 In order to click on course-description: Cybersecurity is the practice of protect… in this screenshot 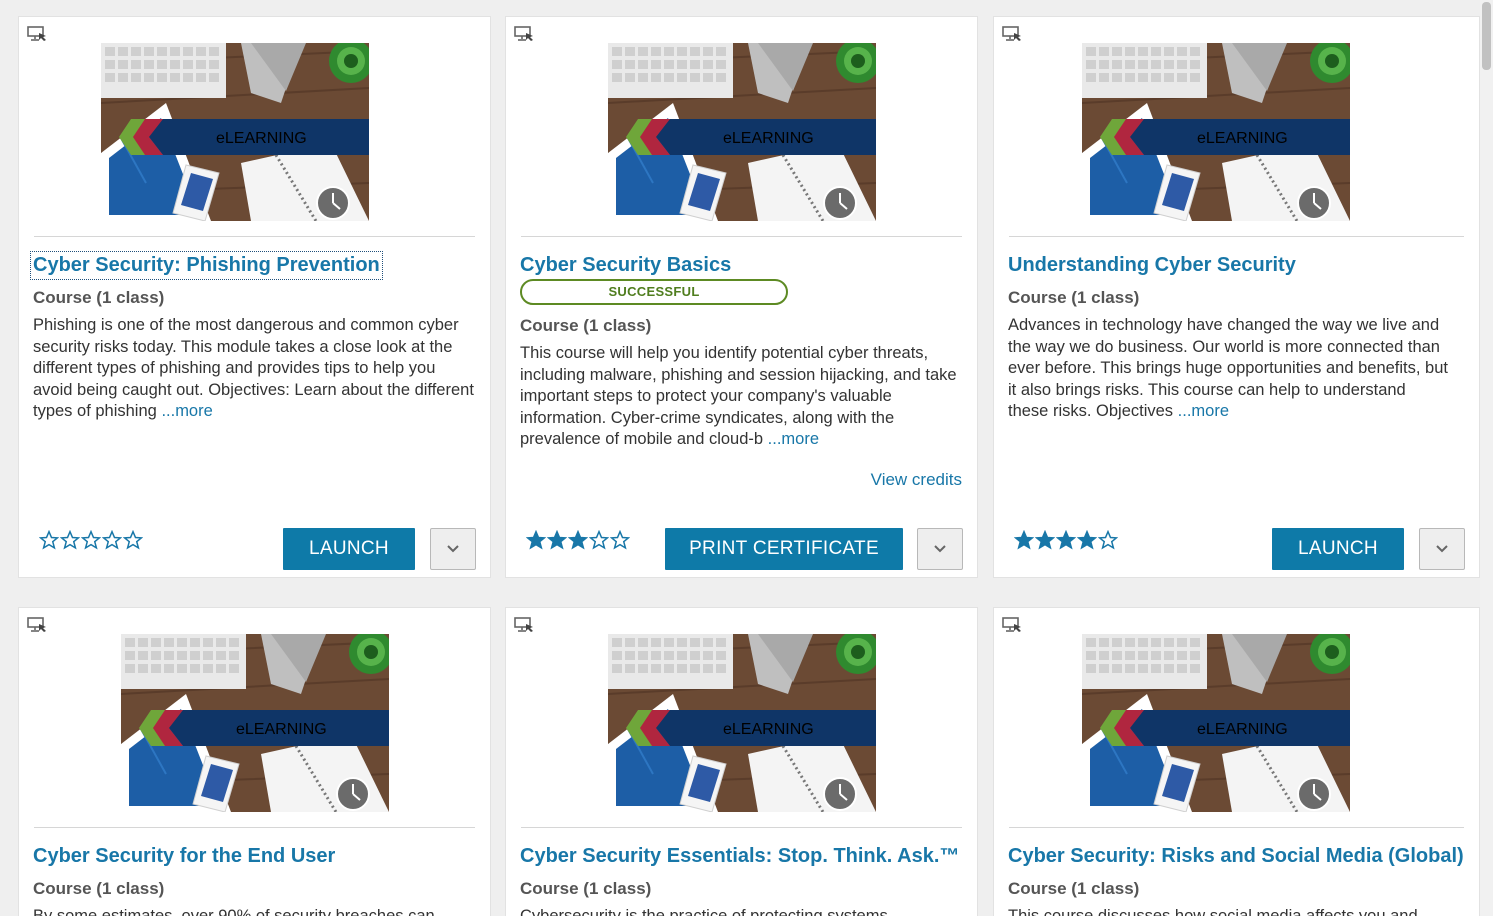, I will do `click(704, 911)`.